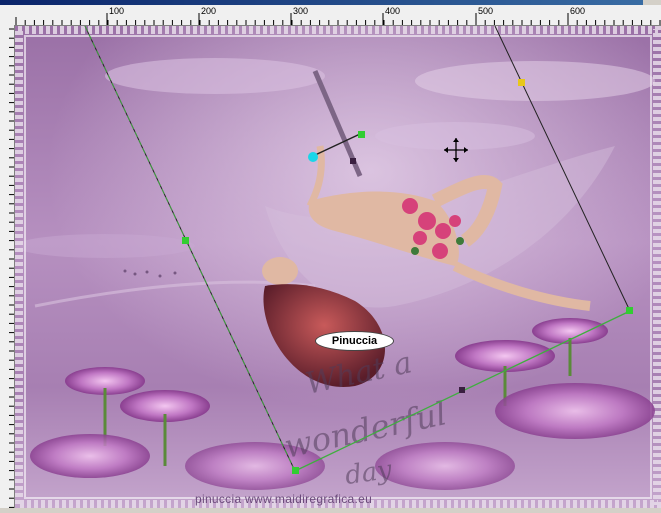 Image resolution: width=661 pixels, height=513 pixels. Describe the element at coordinates (7, 266) in the screenshot. I see `vertical-ruler` at that location.